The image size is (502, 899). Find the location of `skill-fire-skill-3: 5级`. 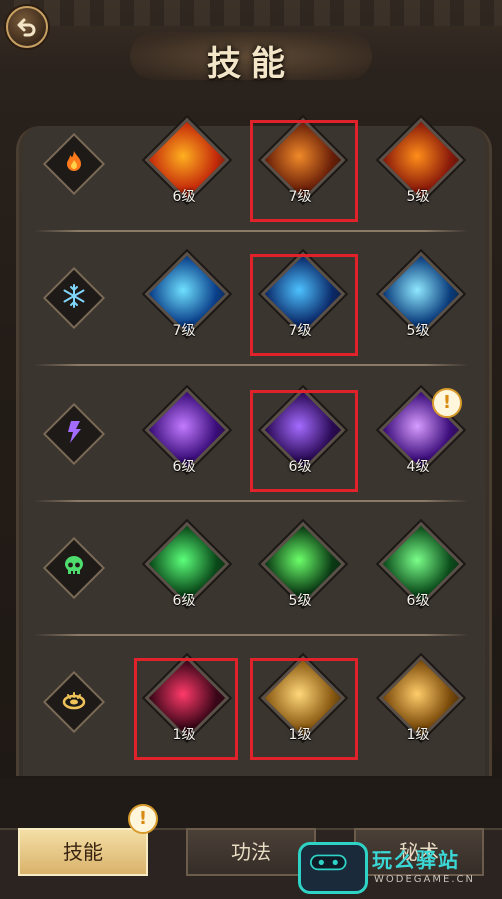

skill-fire-skill-3: 5级 is located at coordinates (421, 164).